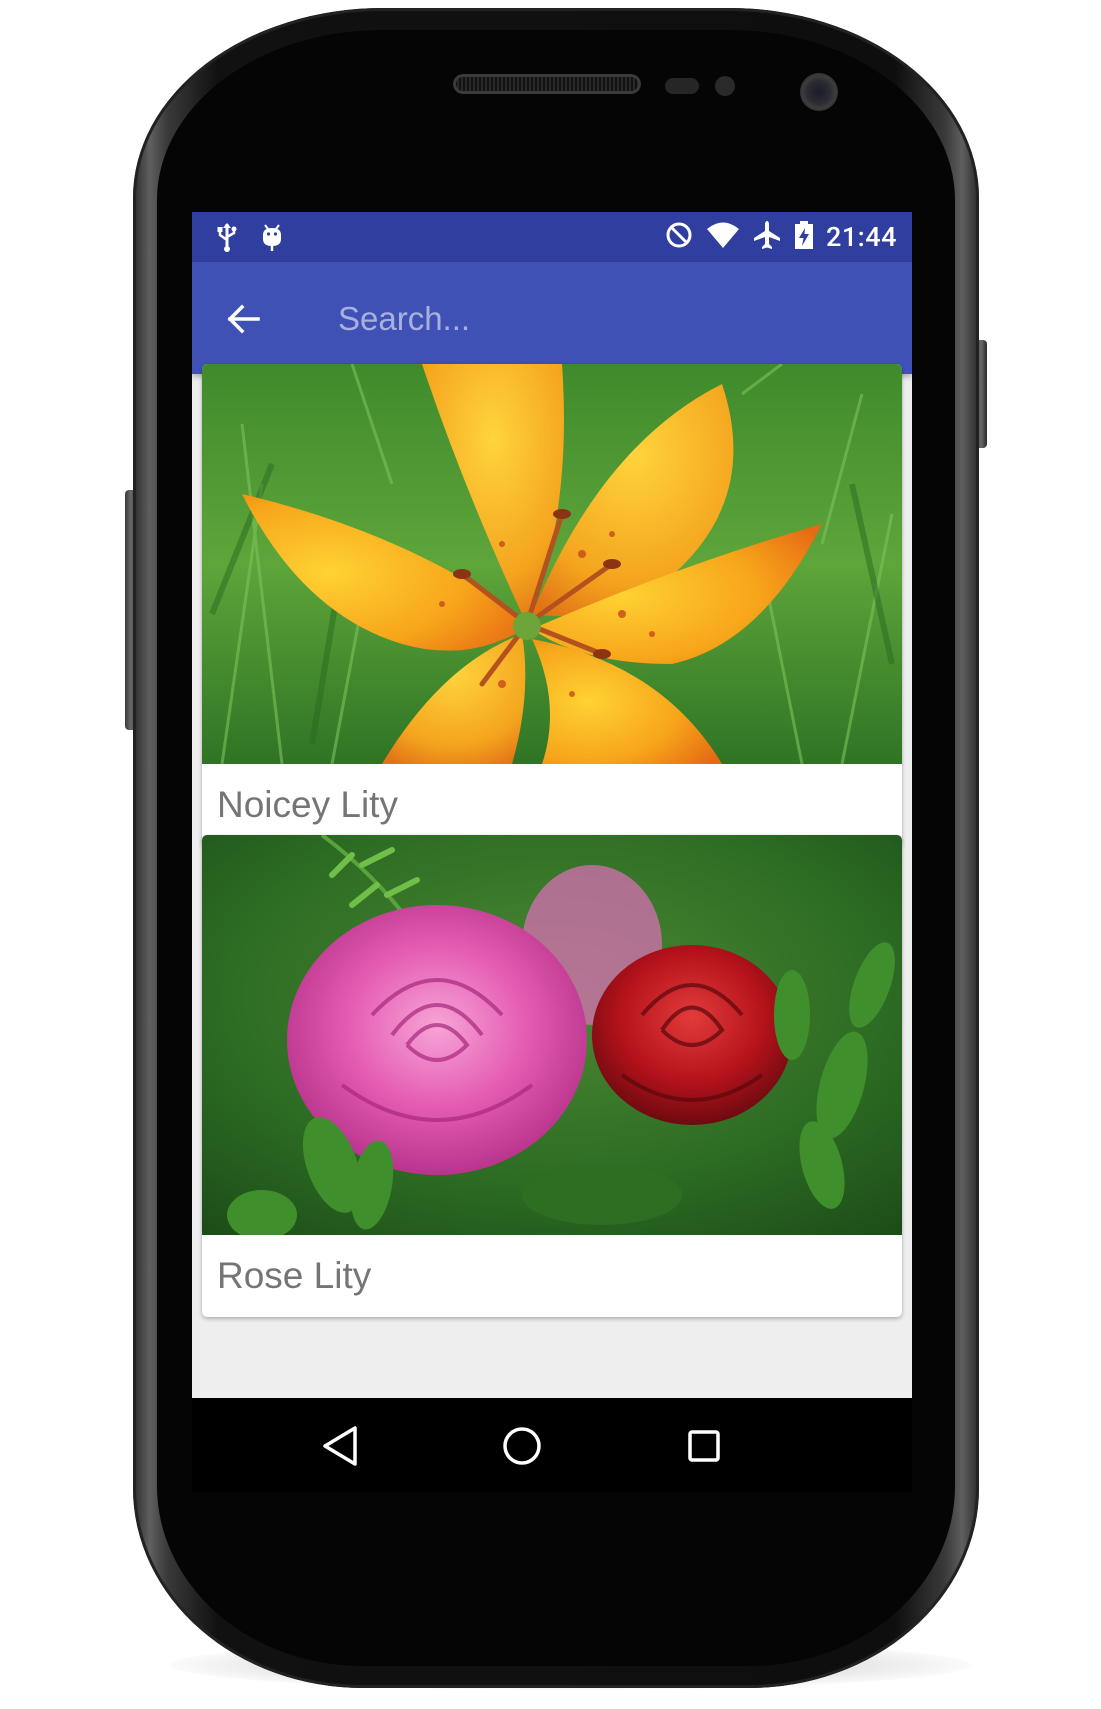 The height and width of the screenshot is (1709, 1101). I want to click on airplane-mode-icon, so click(767, 237).